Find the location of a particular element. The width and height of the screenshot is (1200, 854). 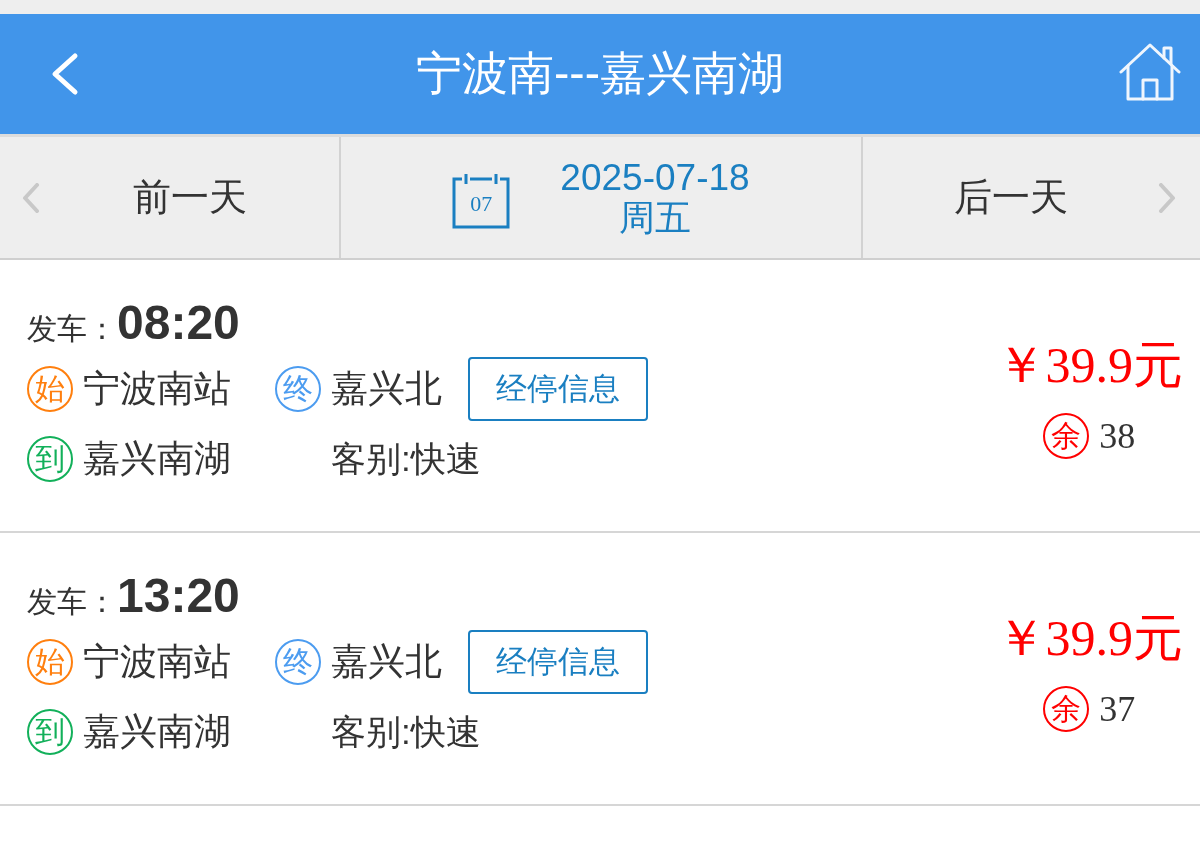

weekday: 周五 is located at coordinates (655, 218).